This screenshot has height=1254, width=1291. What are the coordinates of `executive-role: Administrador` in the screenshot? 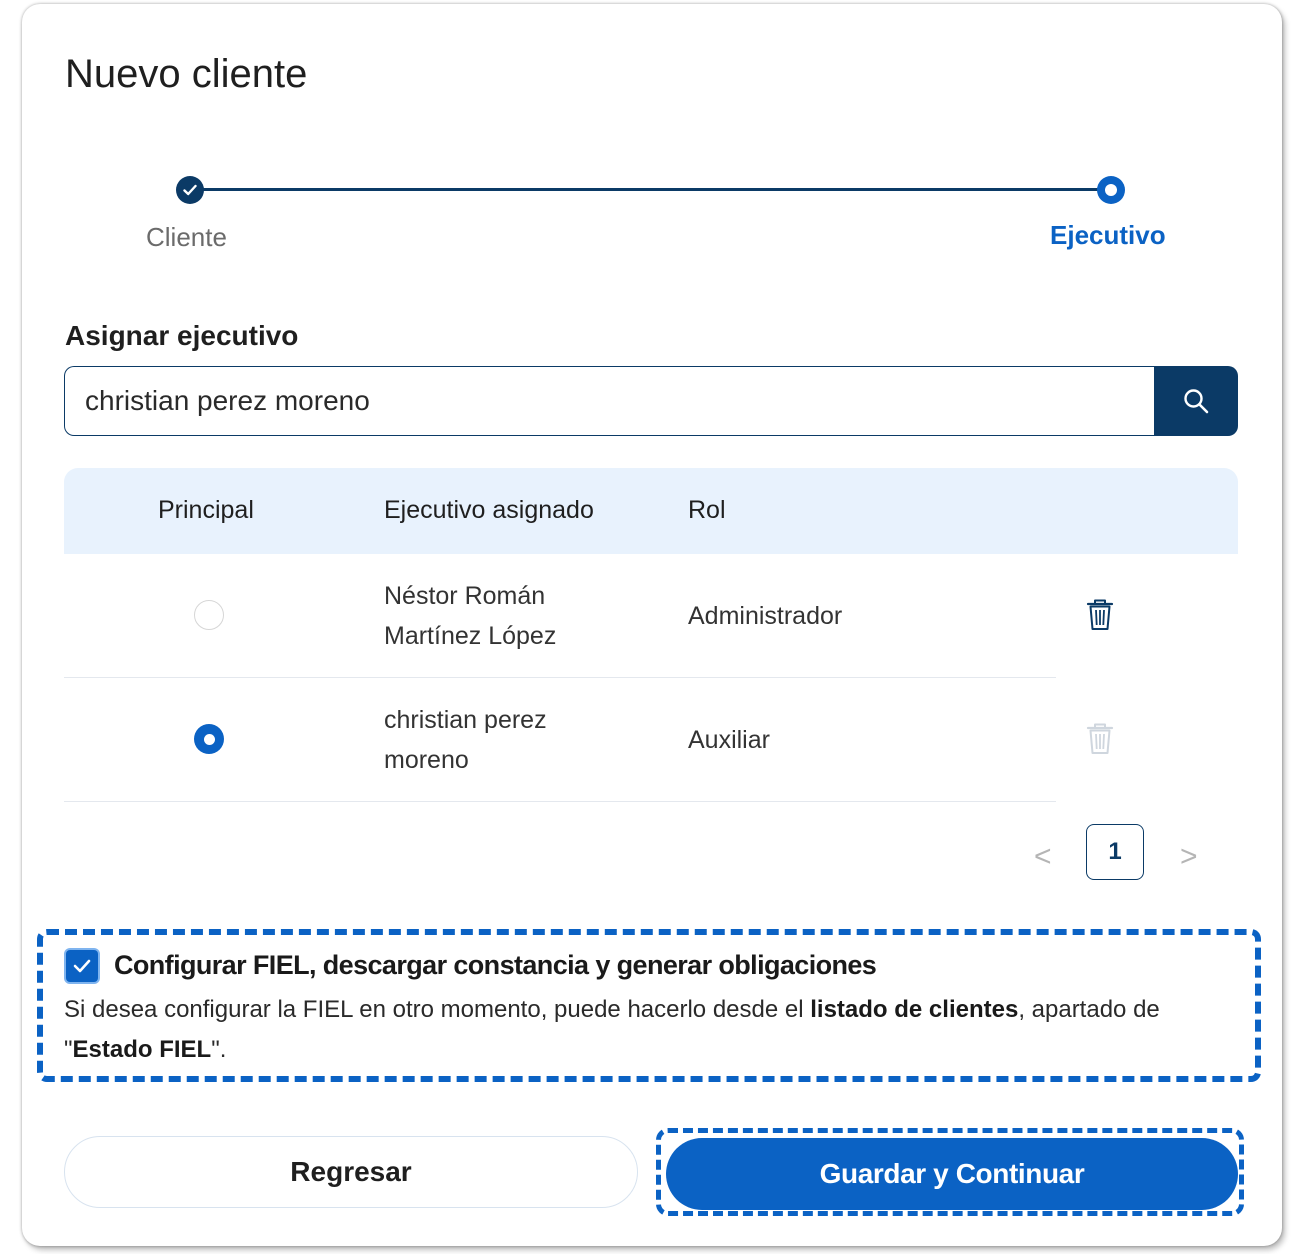 It's located at (765, 616).